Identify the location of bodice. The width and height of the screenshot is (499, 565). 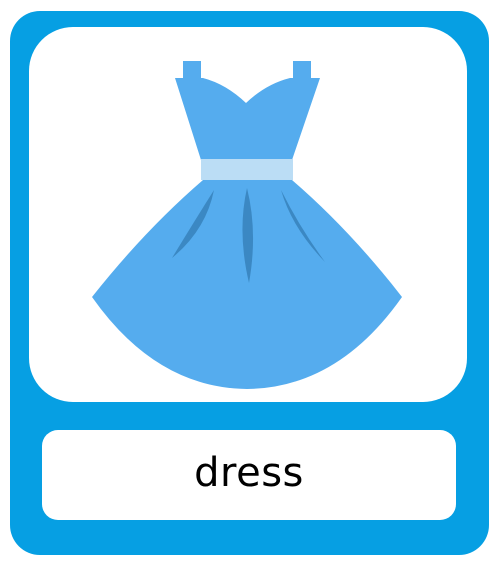
(247, 119).